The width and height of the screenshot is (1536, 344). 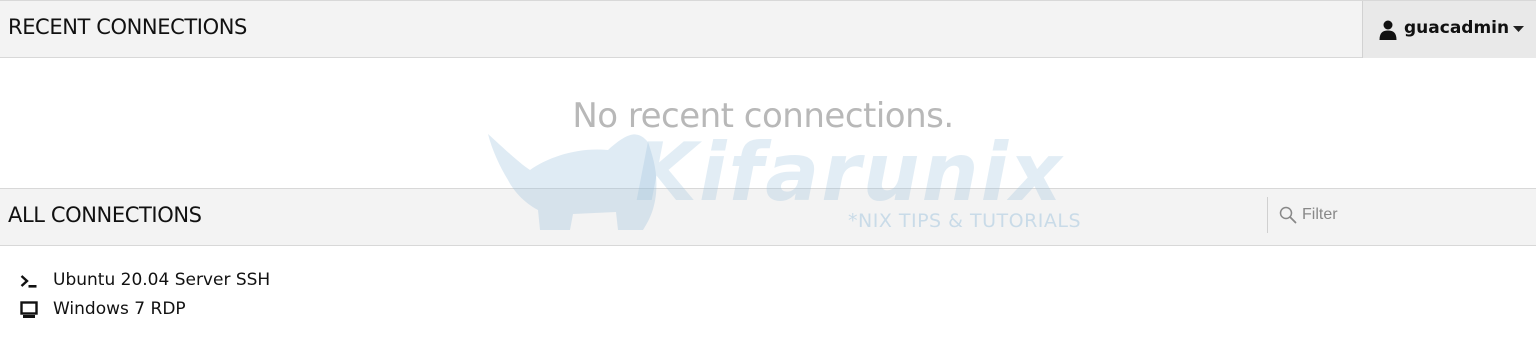 What do you see at coordinates (127, 27) in the screenshot?
I see `recent-connections-title: RECENT CONNECTIONS` at bounding box center [127, 27].